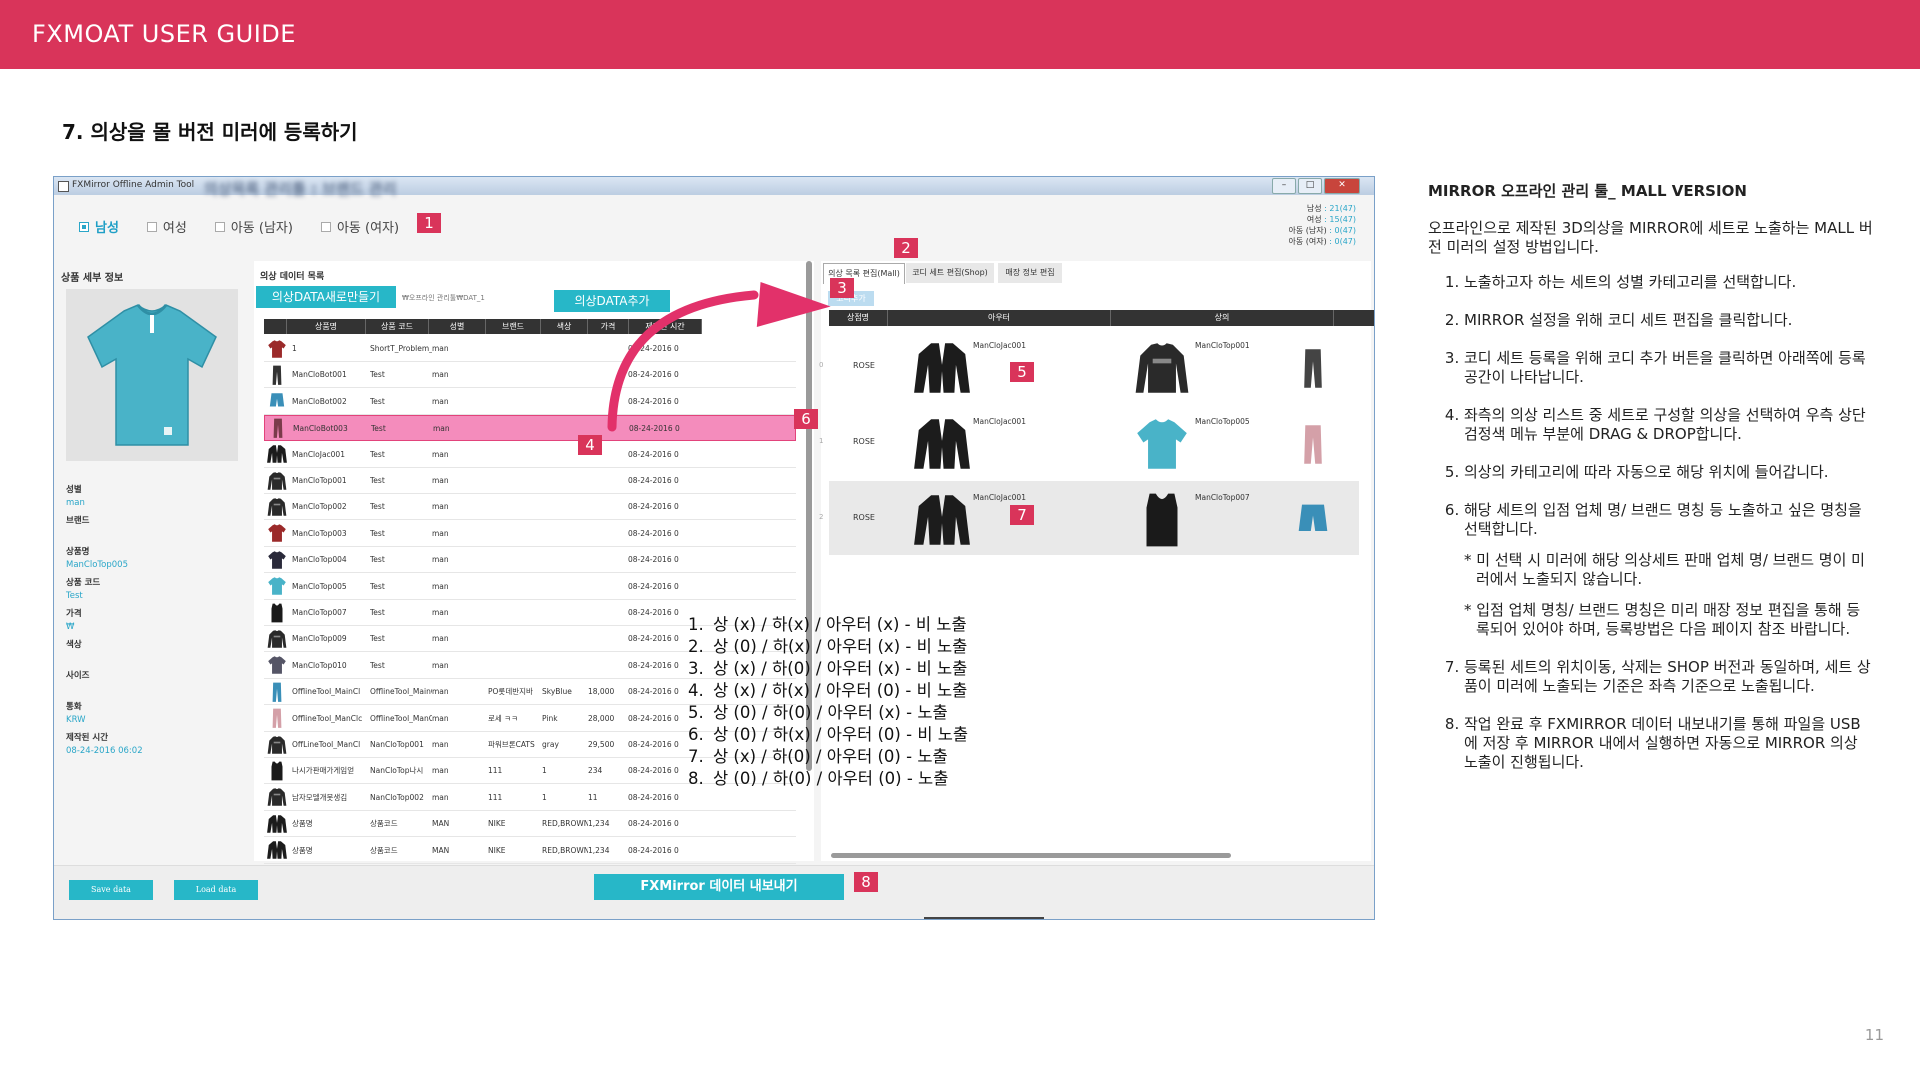 The width and height of the screenshot is (1920, 1080). I want to click on top-garment, so click(1162, 520).